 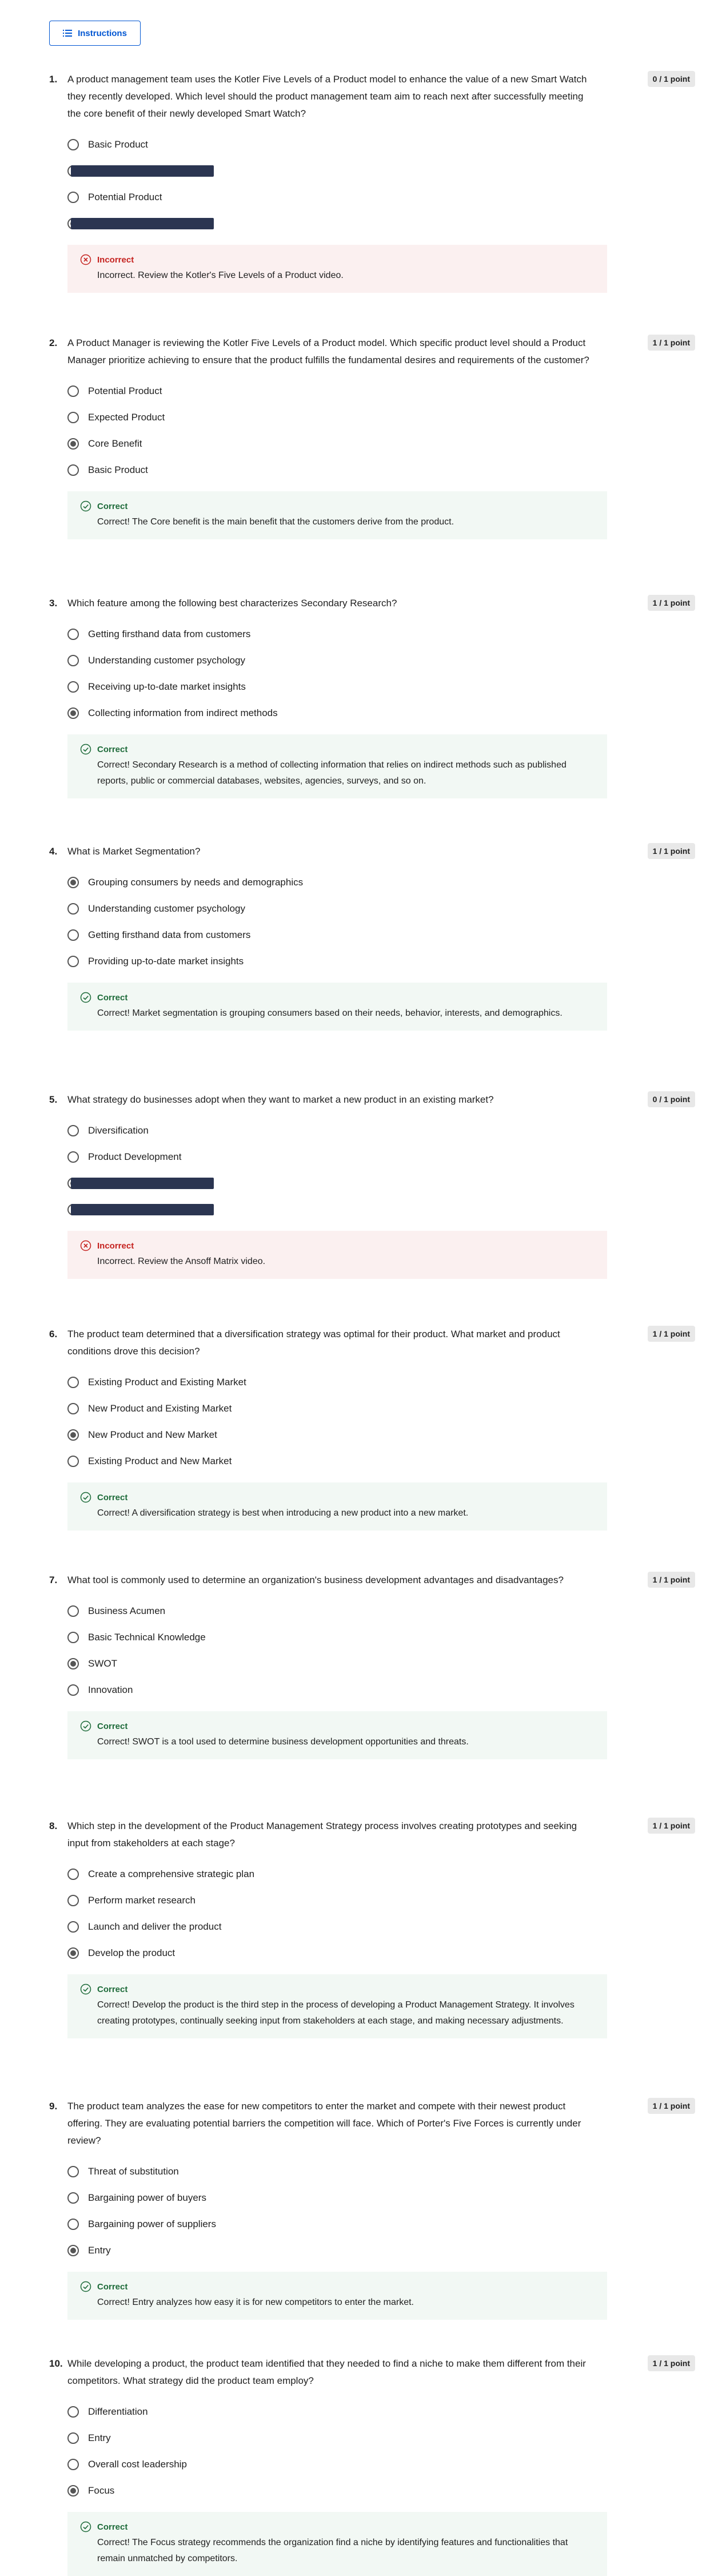 What do you see at coordinates (381, 417) in the screenshot?
I see `answer-option: Expected Product` at bounding box center [381, 417].